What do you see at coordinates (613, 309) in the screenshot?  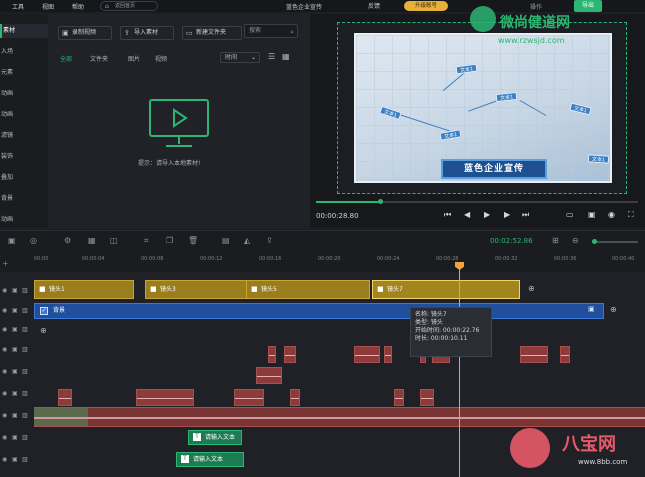 I see `add-bg-icon: ⊕` at bounding box center [613, 309].